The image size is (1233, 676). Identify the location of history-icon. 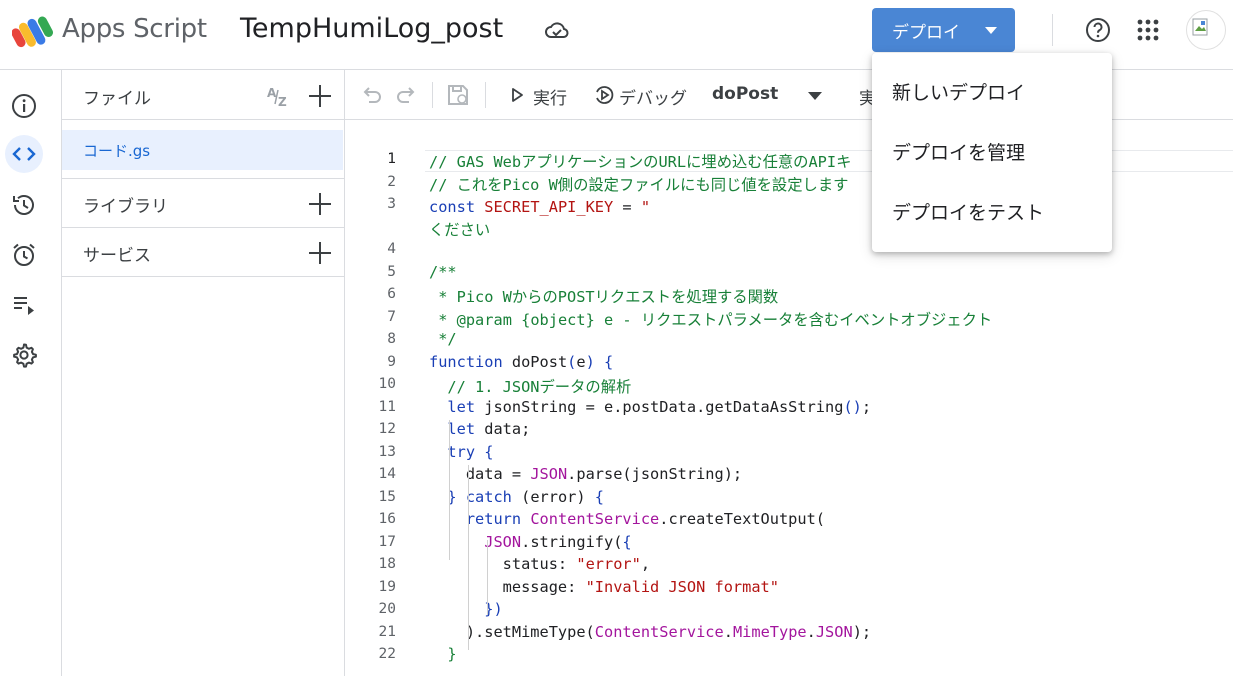
(23, 205).